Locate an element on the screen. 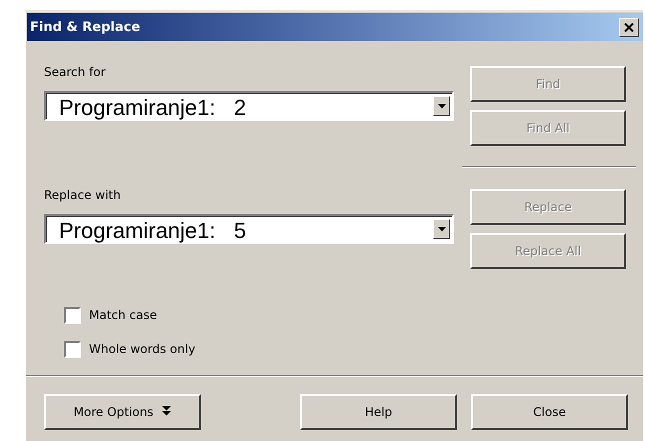  field-label: Replace with is located at coordinates (83, 195).